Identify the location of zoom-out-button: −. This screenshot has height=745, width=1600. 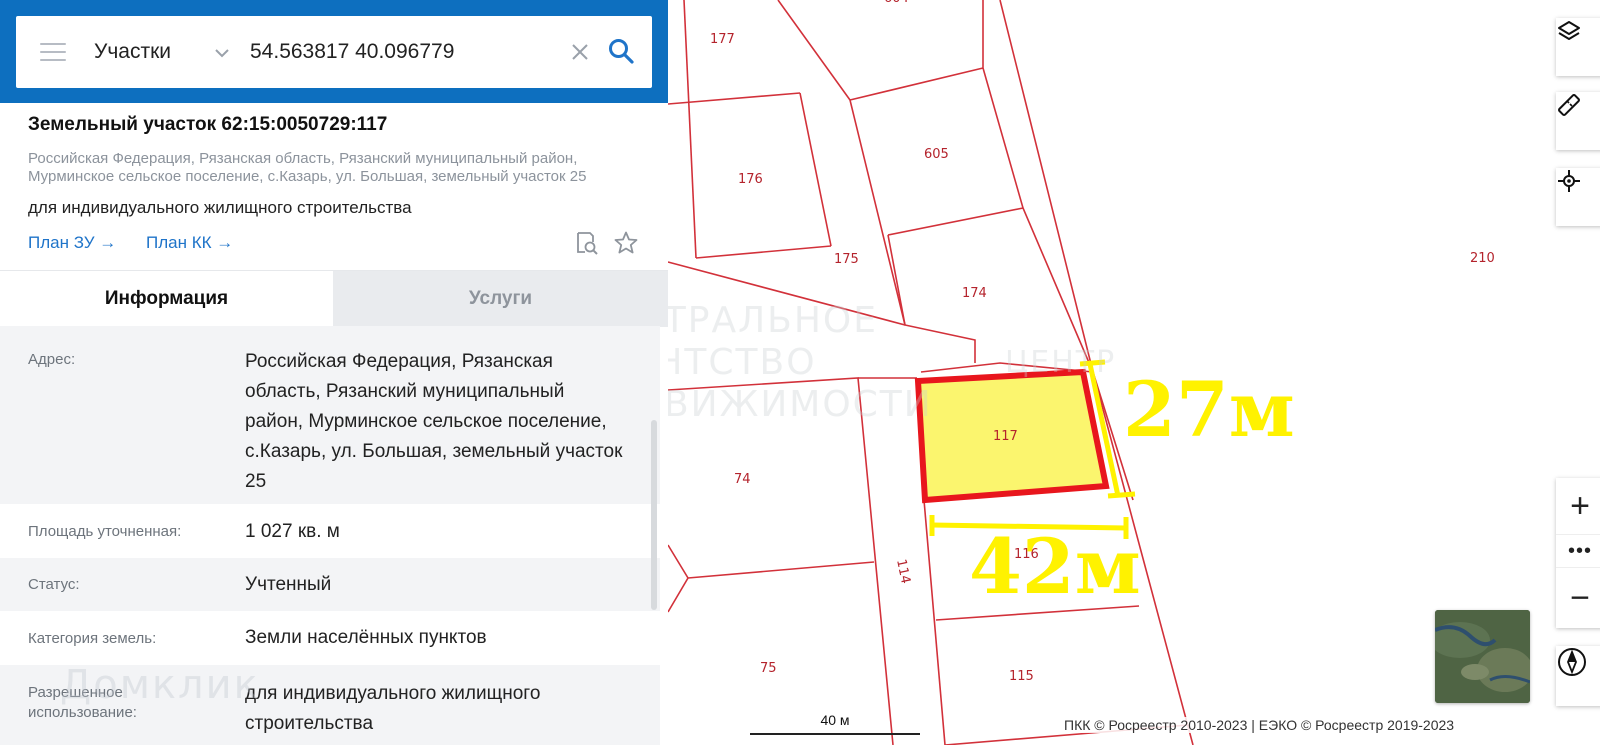
(1578, 598).